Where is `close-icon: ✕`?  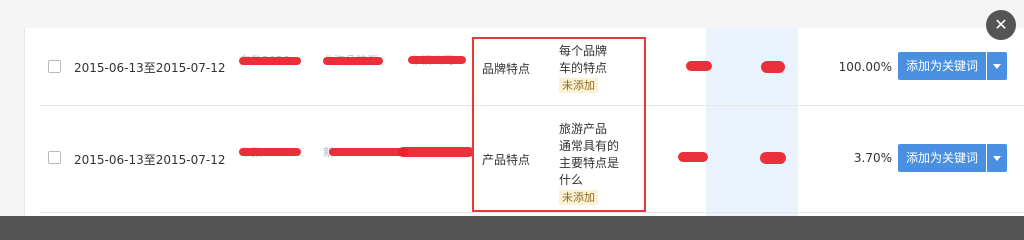
close-icon: ✕ is located at coordinates (1001, 25).